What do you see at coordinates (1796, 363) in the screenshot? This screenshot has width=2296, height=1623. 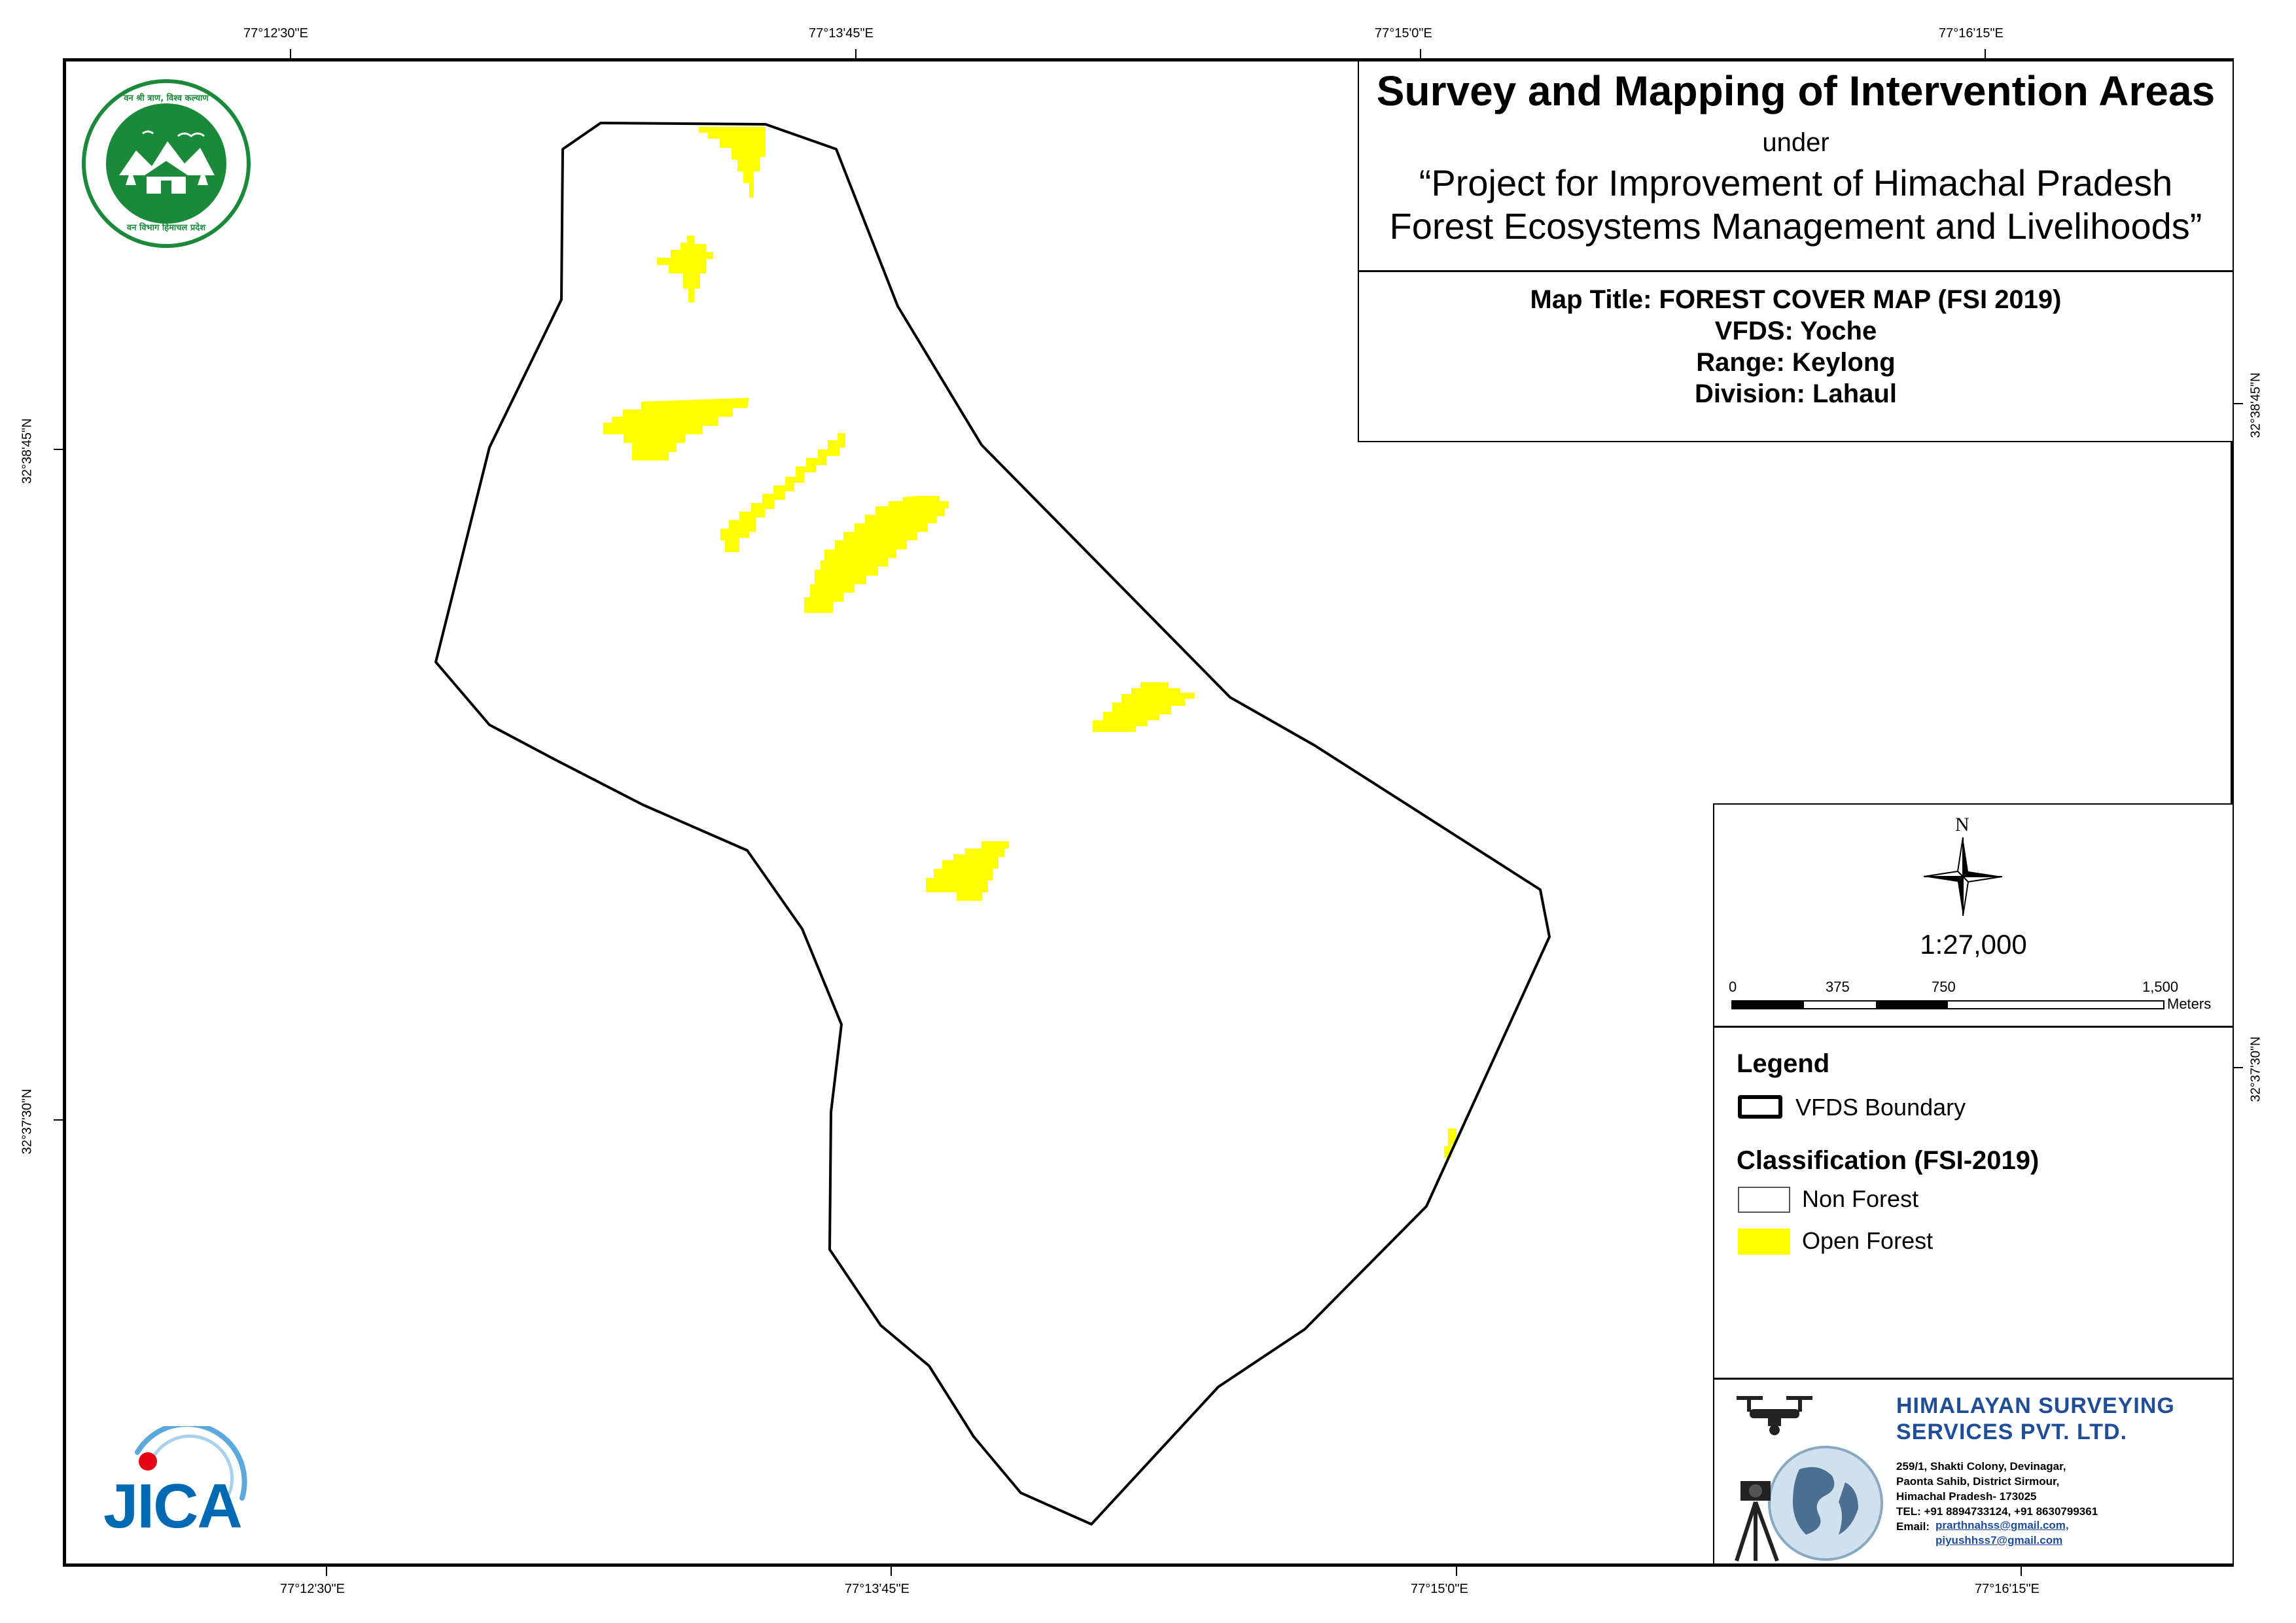 I see `range-name: Range: Keylong` at bounding box center [1796, 363].